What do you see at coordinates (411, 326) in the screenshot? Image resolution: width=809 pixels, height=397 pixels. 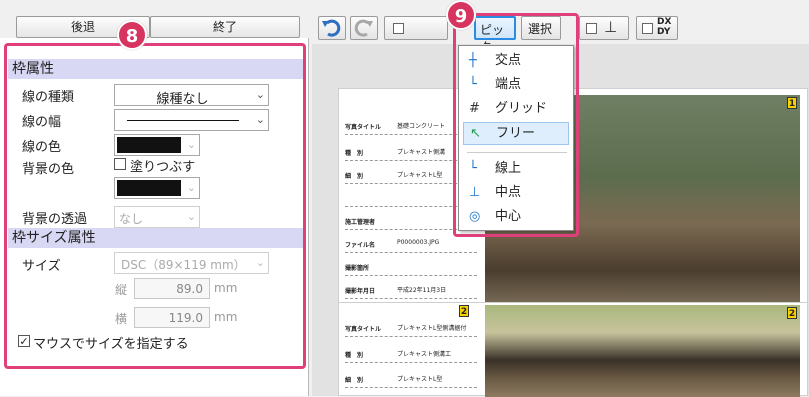 I see `table-row: 写真タイトル プレキャストL型側溝据付` at bounding box center [411, 326].